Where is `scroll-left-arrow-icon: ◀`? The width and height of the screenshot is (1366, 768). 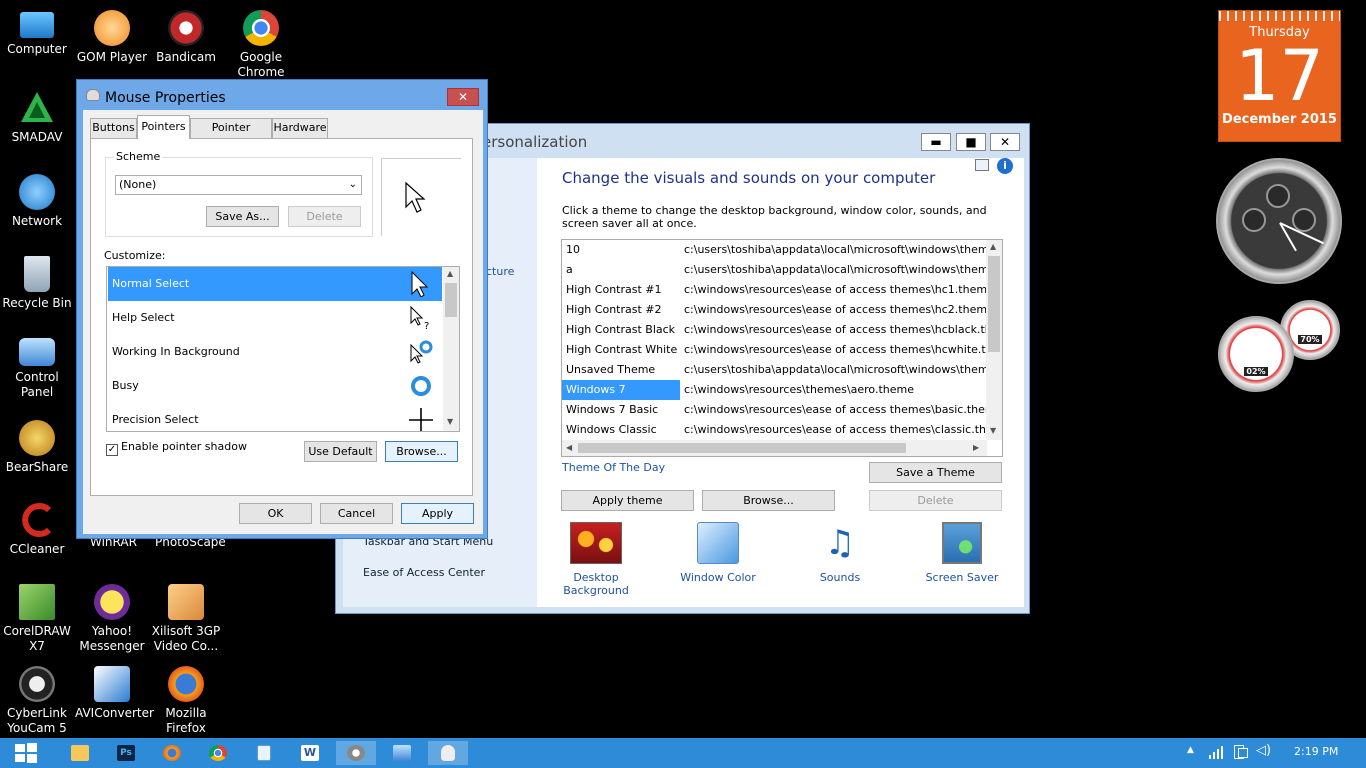 scroll-left-arrow-icon: ◀ is located at coordinates (569, 447).